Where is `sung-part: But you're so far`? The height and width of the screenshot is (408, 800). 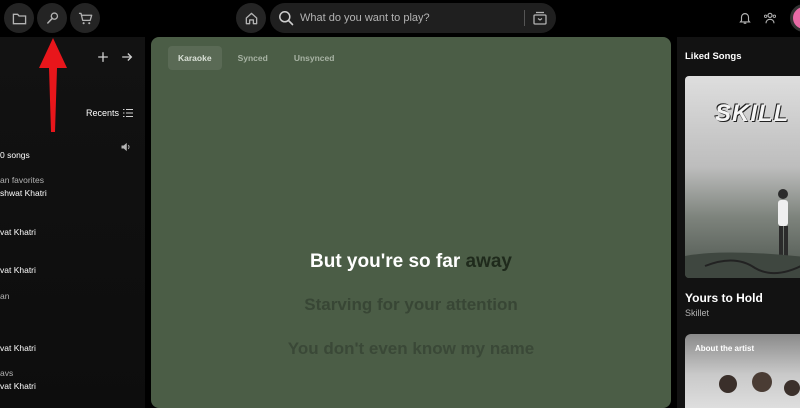 sung-part: But you're so far is located at coordinates (385, 261).